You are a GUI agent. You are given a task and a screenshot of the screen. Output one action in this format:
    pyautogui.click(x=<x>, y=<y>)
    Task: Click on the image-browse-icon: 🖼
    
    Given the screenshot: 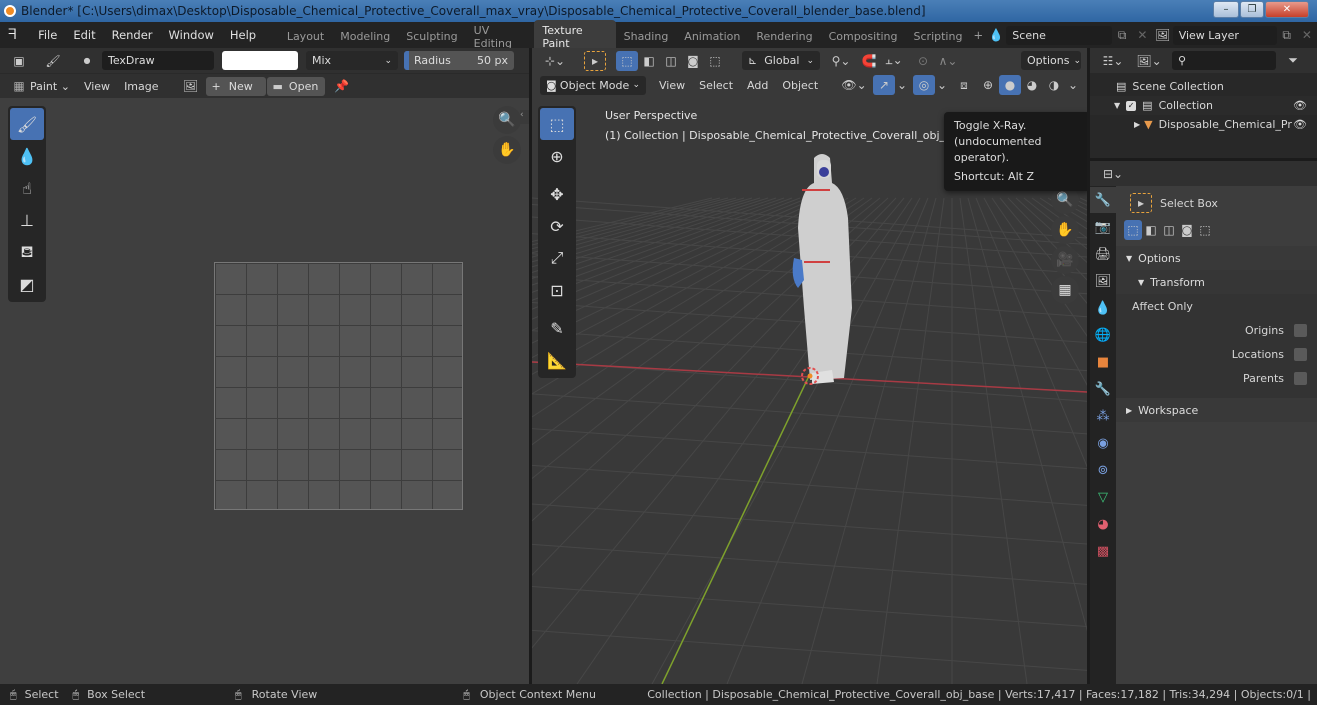 What is the action you would take?
    pyautogui.click(x=191, y=86)
    